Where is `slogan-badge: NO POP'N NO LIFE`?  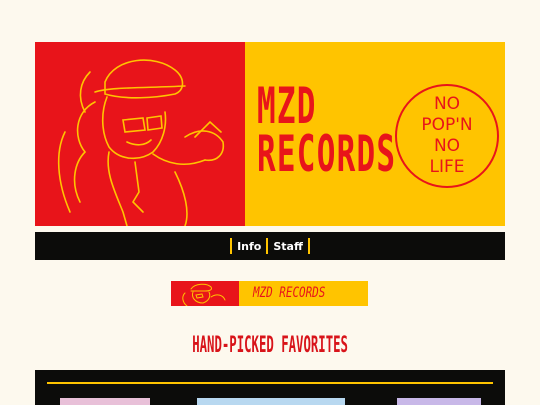
slogan-badge: NO POP'N NO LIFE is located at coordinates (447, 136).